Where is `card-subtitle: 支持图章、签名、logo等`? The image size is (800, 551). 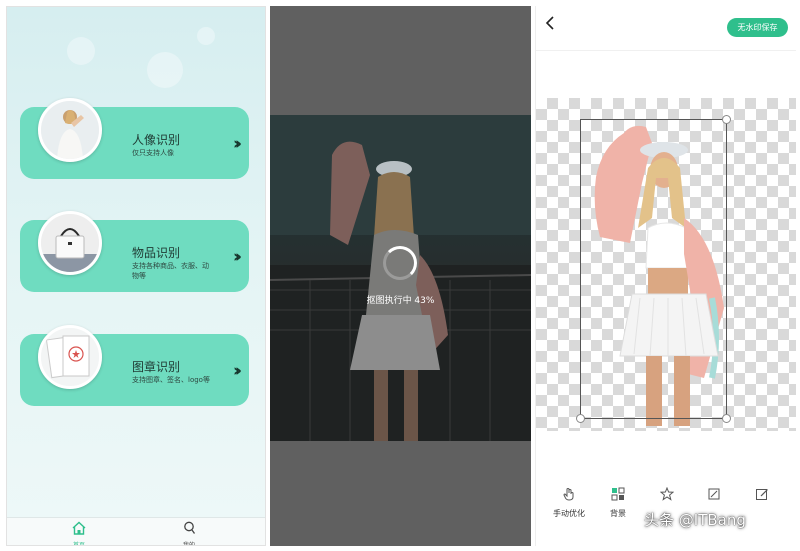 card-subtitle: 支持图章、签名、logo等 is located at coordinates (171, 380).